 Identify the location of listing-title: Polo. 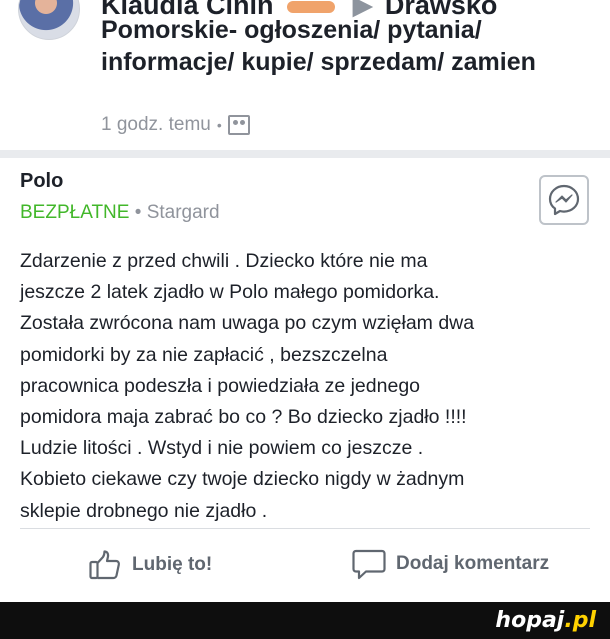
(41, 181).